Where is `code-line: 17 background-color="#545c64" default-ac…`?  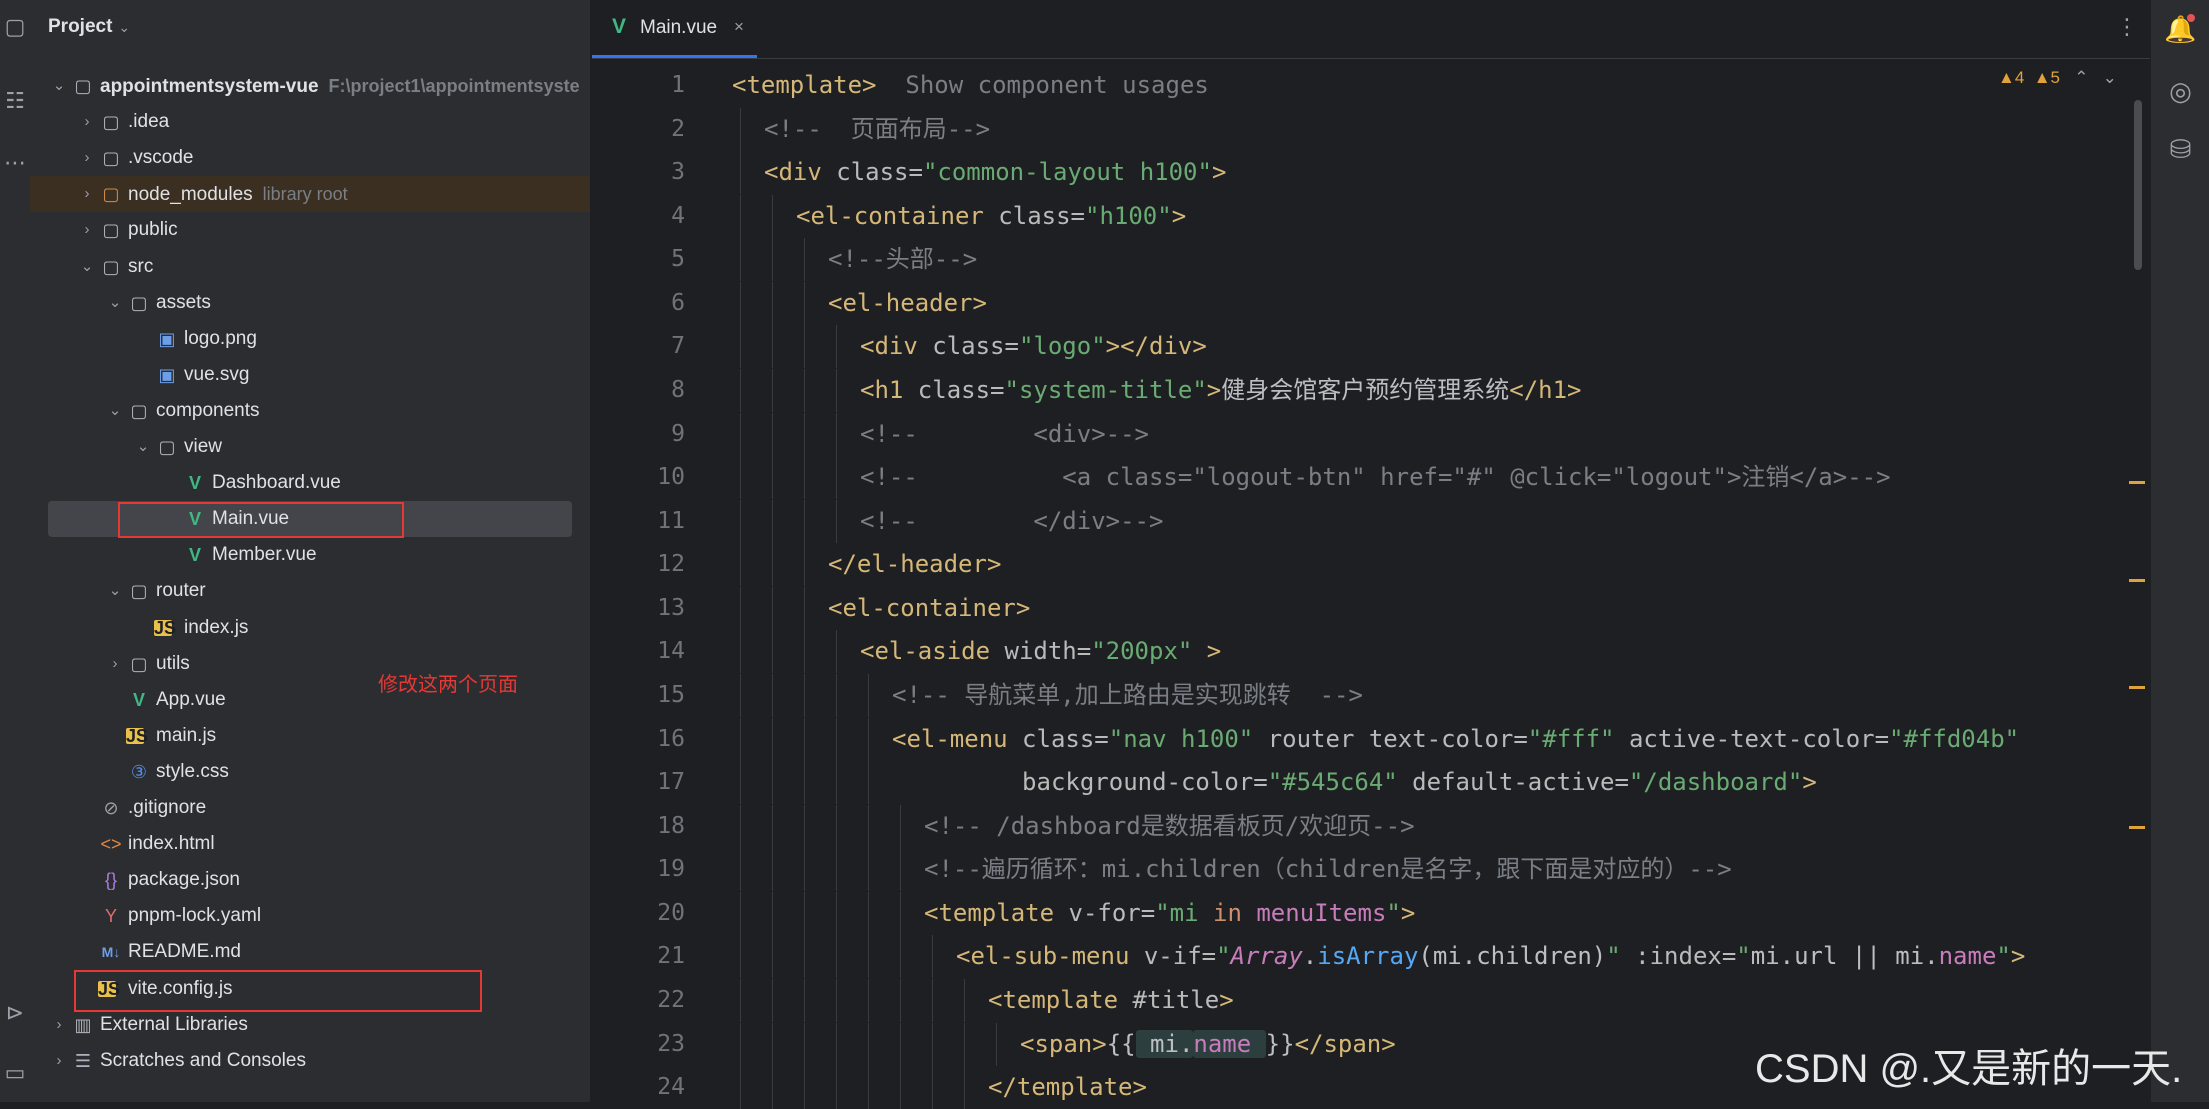 code-line: 17 background-color="#545c64" default-ac… is located at coordinates (1357, 782).